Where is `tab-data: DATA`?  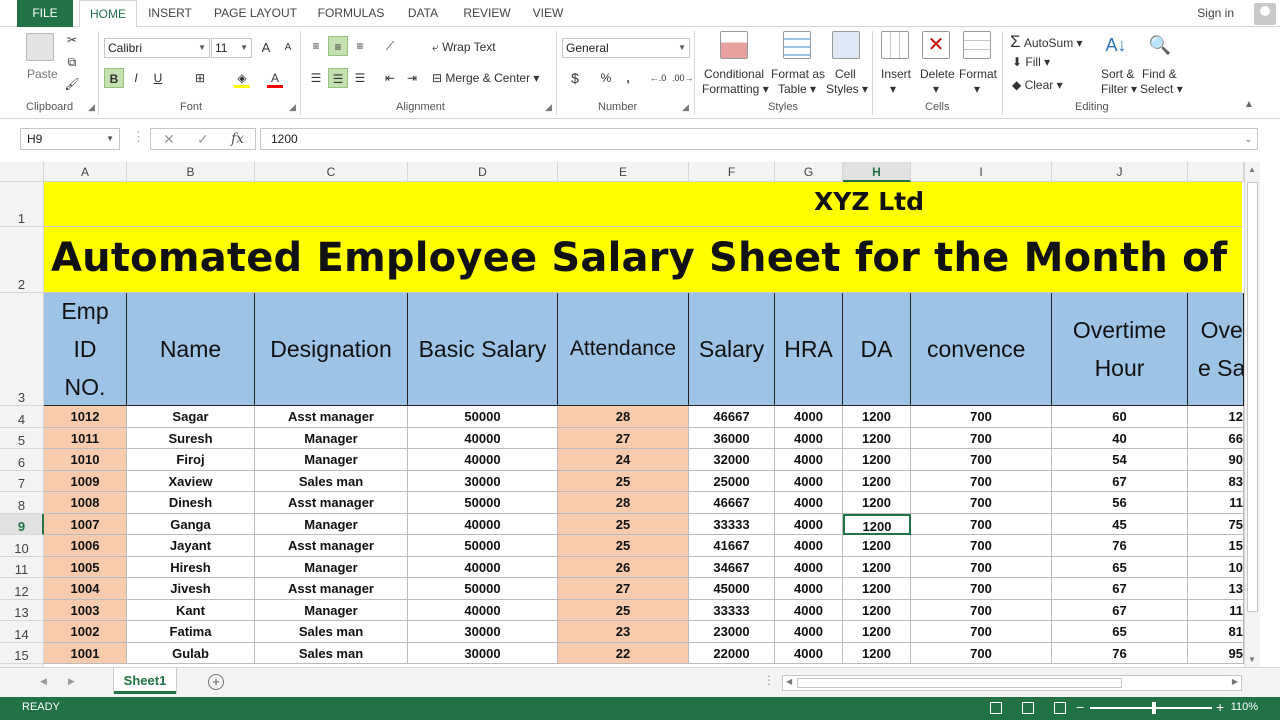
tab-data: DATA is located at coordinates (423, 13).